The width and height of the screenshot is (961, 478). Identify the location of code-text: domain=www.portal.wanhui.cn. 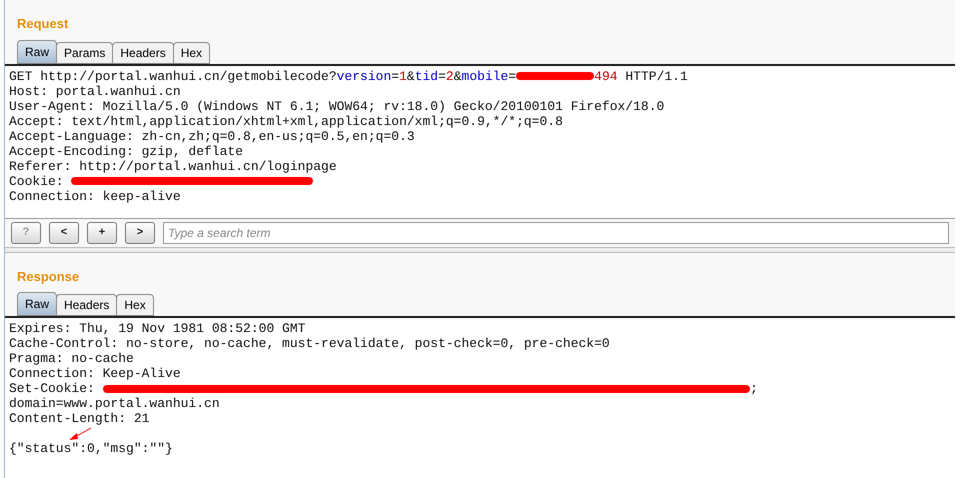
(114, 403).